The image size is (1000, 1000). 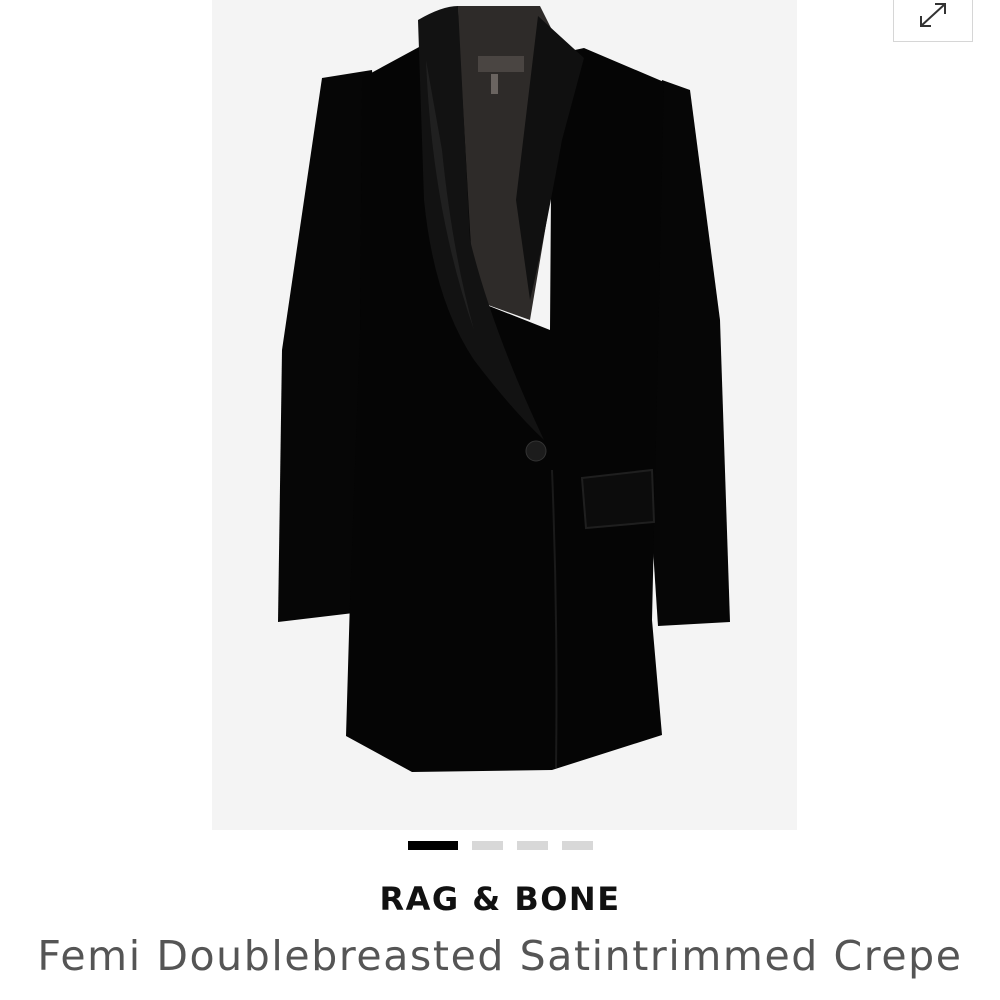 I want to click on expand-image-button, so click(x=933, y=21).